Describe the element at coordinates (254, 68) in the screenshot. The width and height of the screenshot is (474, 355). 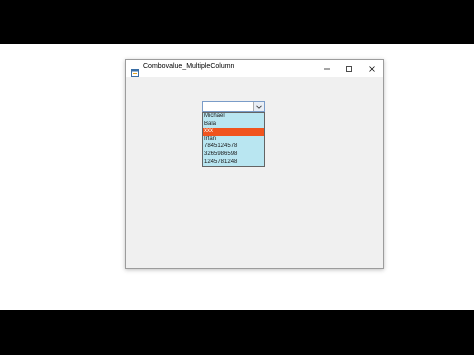
I see `title-bar: Combovalue_MultipleColumn` at that location.